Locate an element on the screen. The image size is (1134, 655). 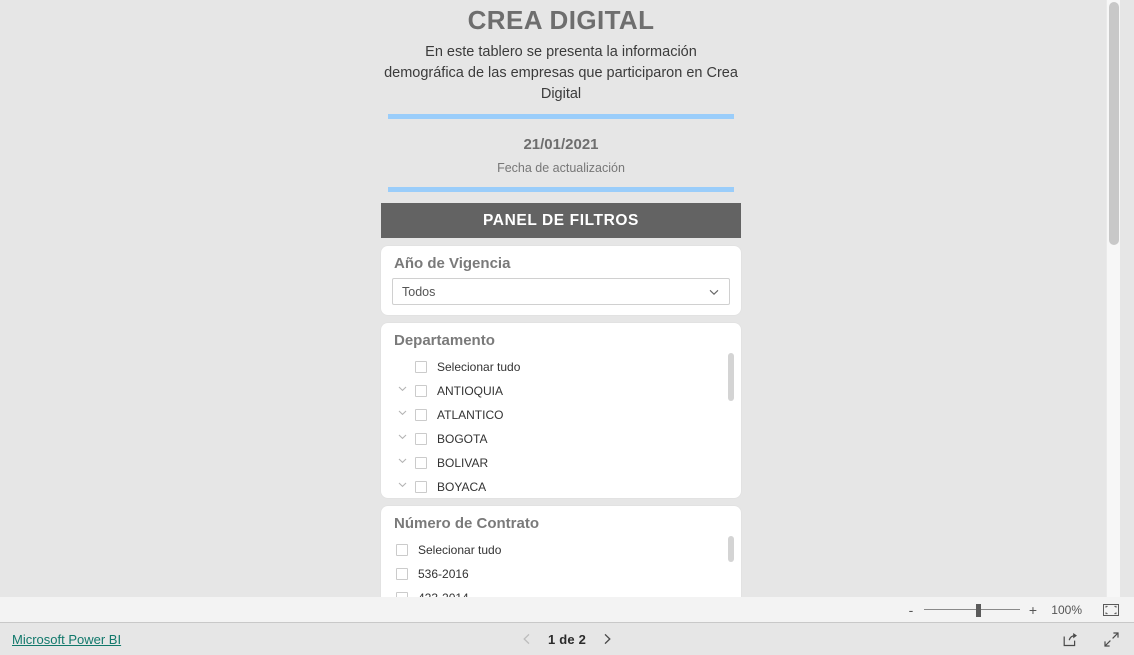
chevron-left-icon is located at coordinates (527, 639).